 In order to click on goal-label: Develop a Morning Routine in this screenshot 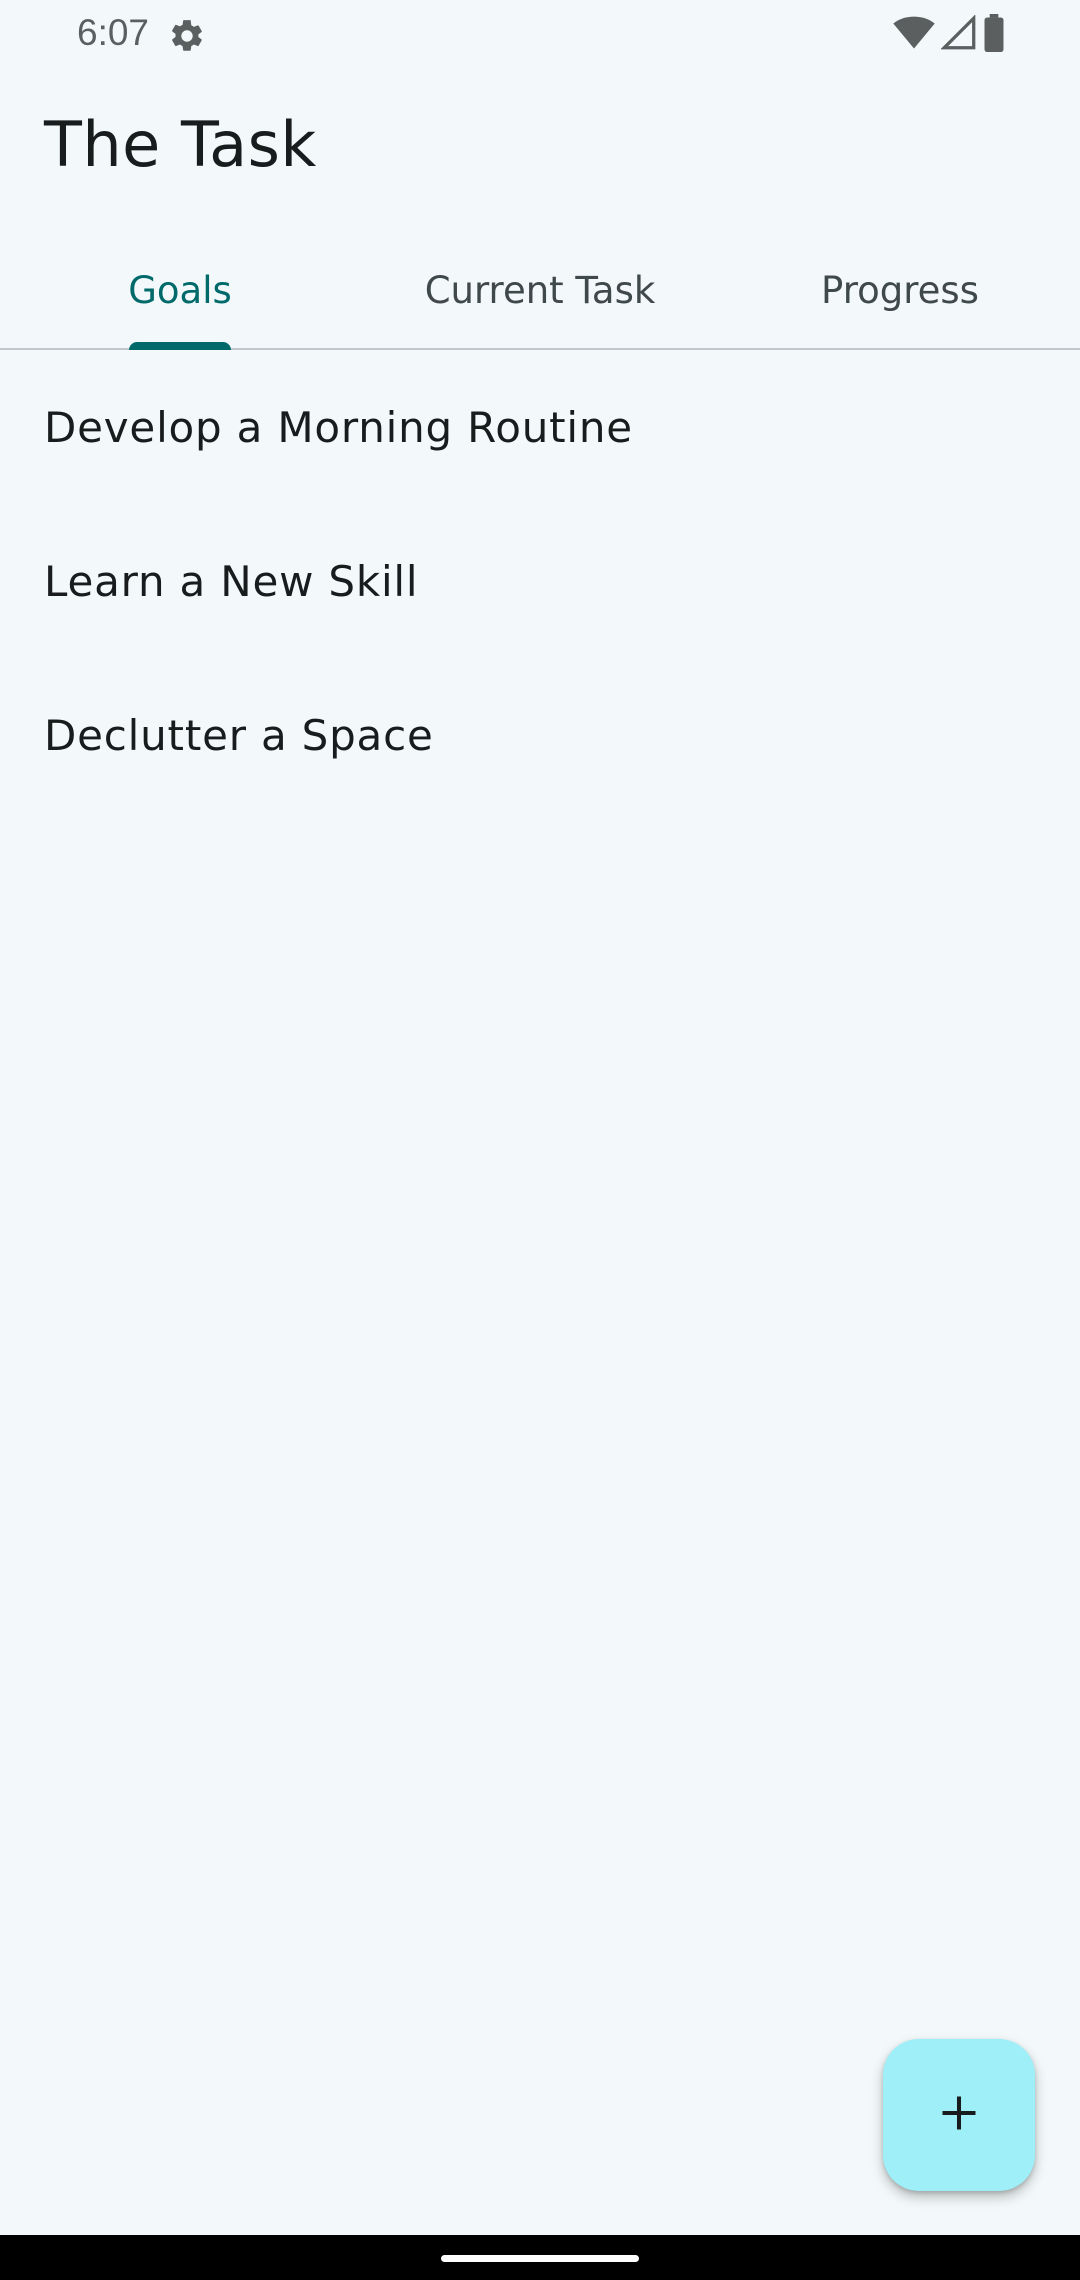, I will do `click(338, 427)`.